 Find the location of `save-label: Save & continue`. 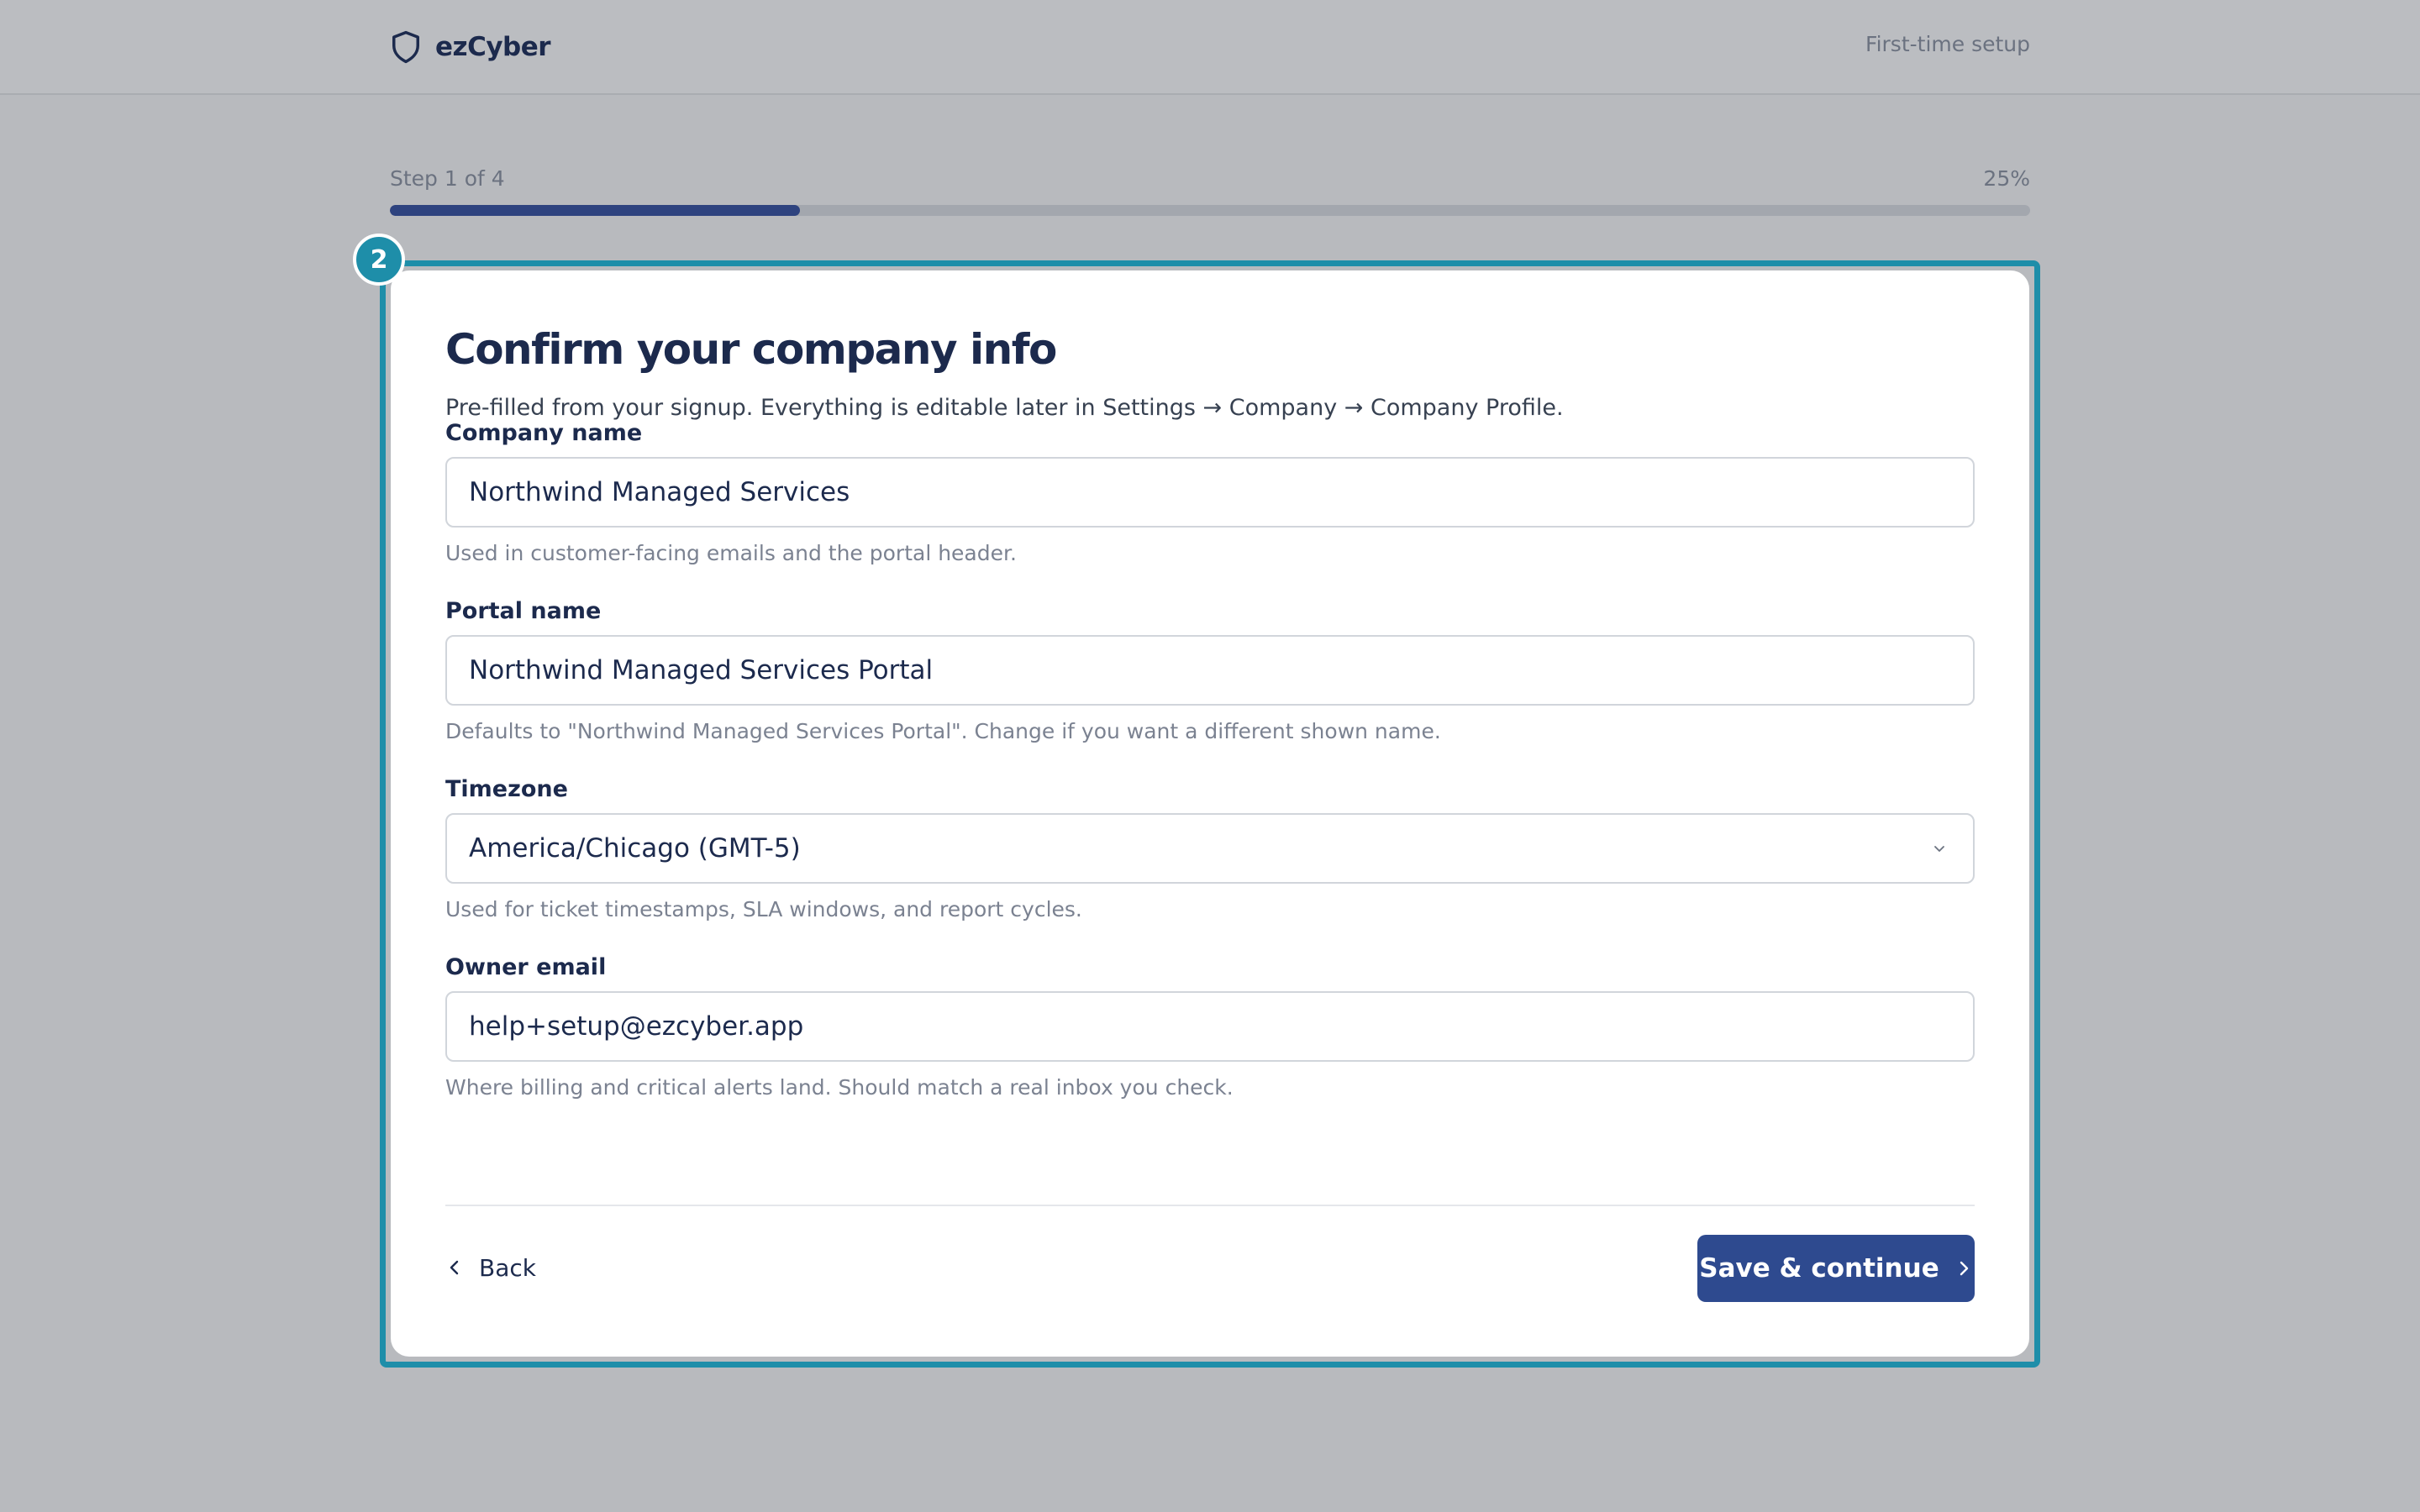

save-label: Save & continue is located at coordinates (1819, 1268).